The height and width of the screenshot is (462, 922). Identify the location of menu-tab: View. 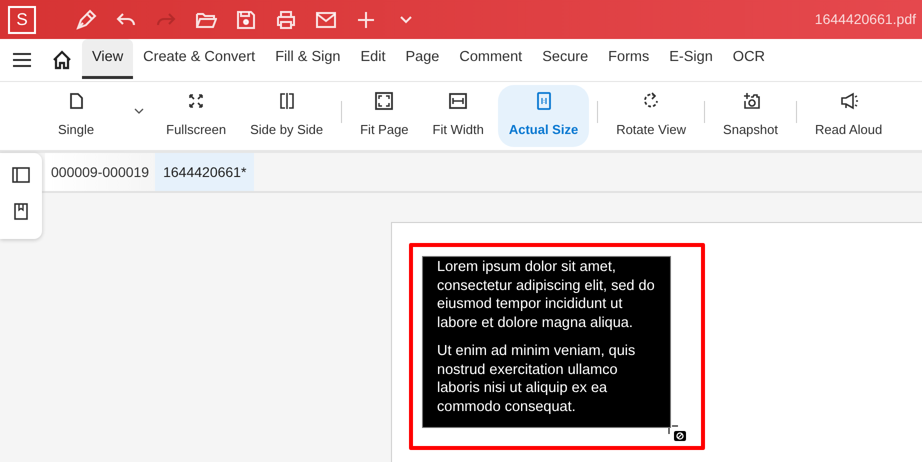
(108, 59).